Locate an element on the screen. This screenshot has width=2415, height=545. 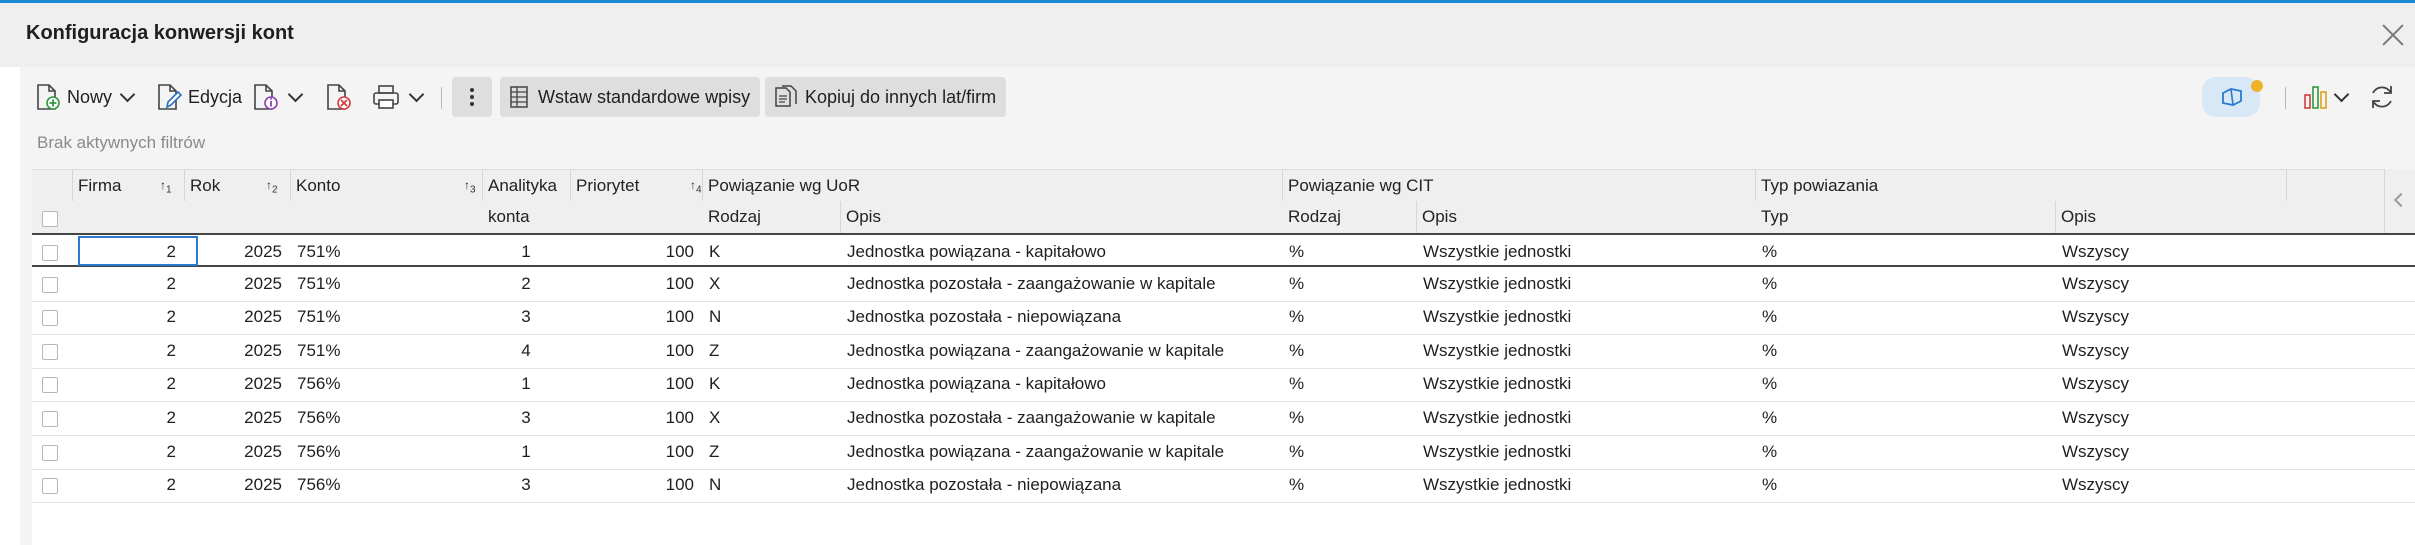
select-all-checkbox is located at coordinates (50, 219).